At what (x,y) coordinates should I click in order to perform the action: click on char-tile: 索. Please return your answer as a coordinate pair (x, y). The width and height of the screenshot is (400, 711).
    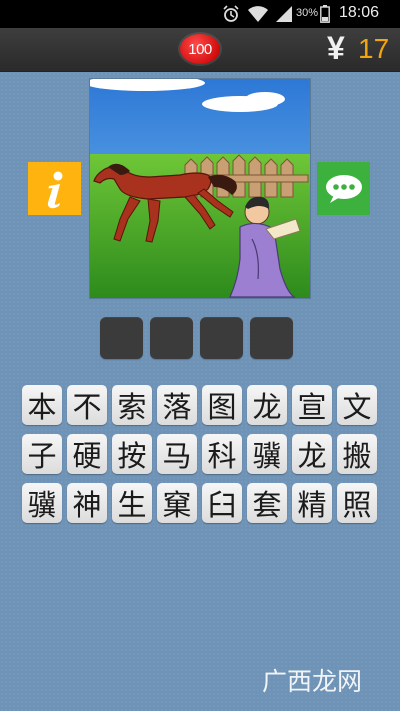
    Looking at the image, I should click on (132, 405).